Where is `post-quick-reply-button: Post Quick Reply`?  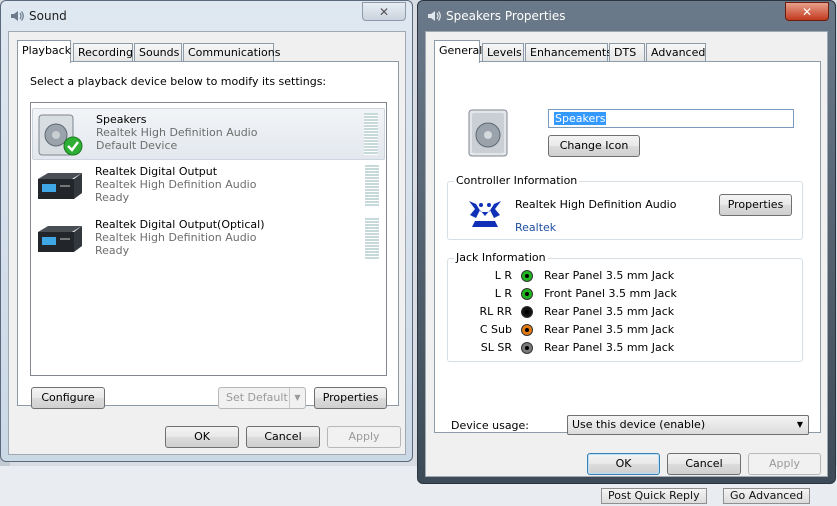 post-quick-reply-button: Post Quick Reply is located at coordinates (654, 496).